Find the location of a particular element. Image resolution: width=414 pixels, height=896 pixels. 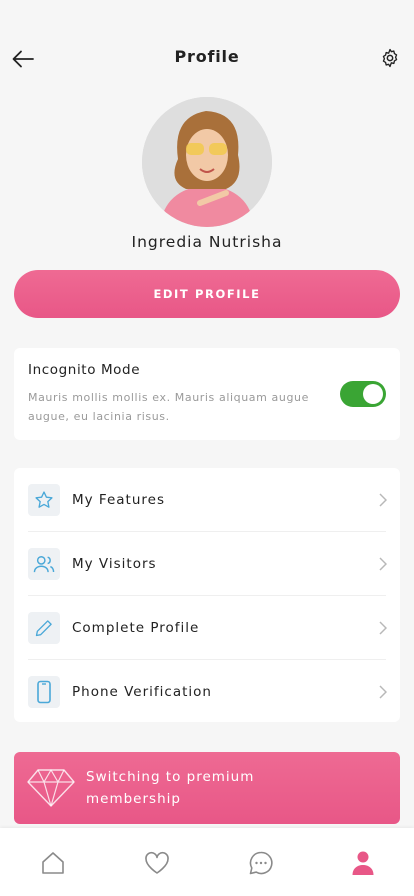

gear-icon is located at coordinates (390, 58).